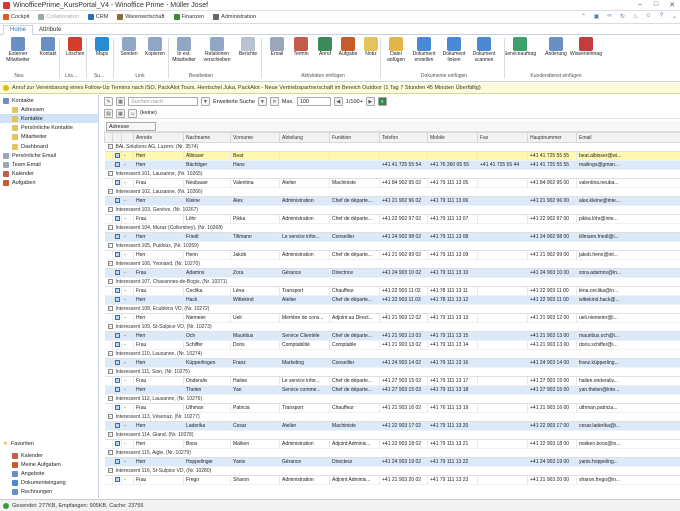 This screenshot has height=511, width=680. What do you see at coordinates (50, 30) in the screenshot?
I see `tab-1: Attribute` at bounding box center [50, 30].